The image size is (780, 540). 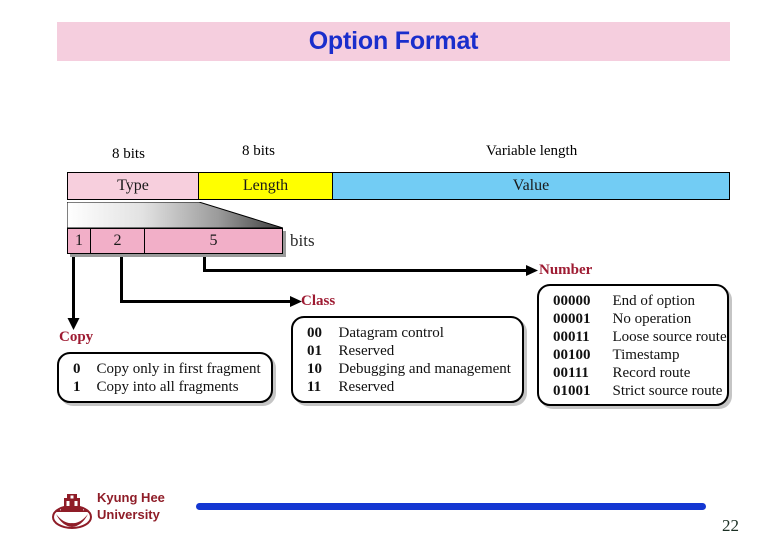 I want to click on connector-class-vertical, so click(x=121, y=280).